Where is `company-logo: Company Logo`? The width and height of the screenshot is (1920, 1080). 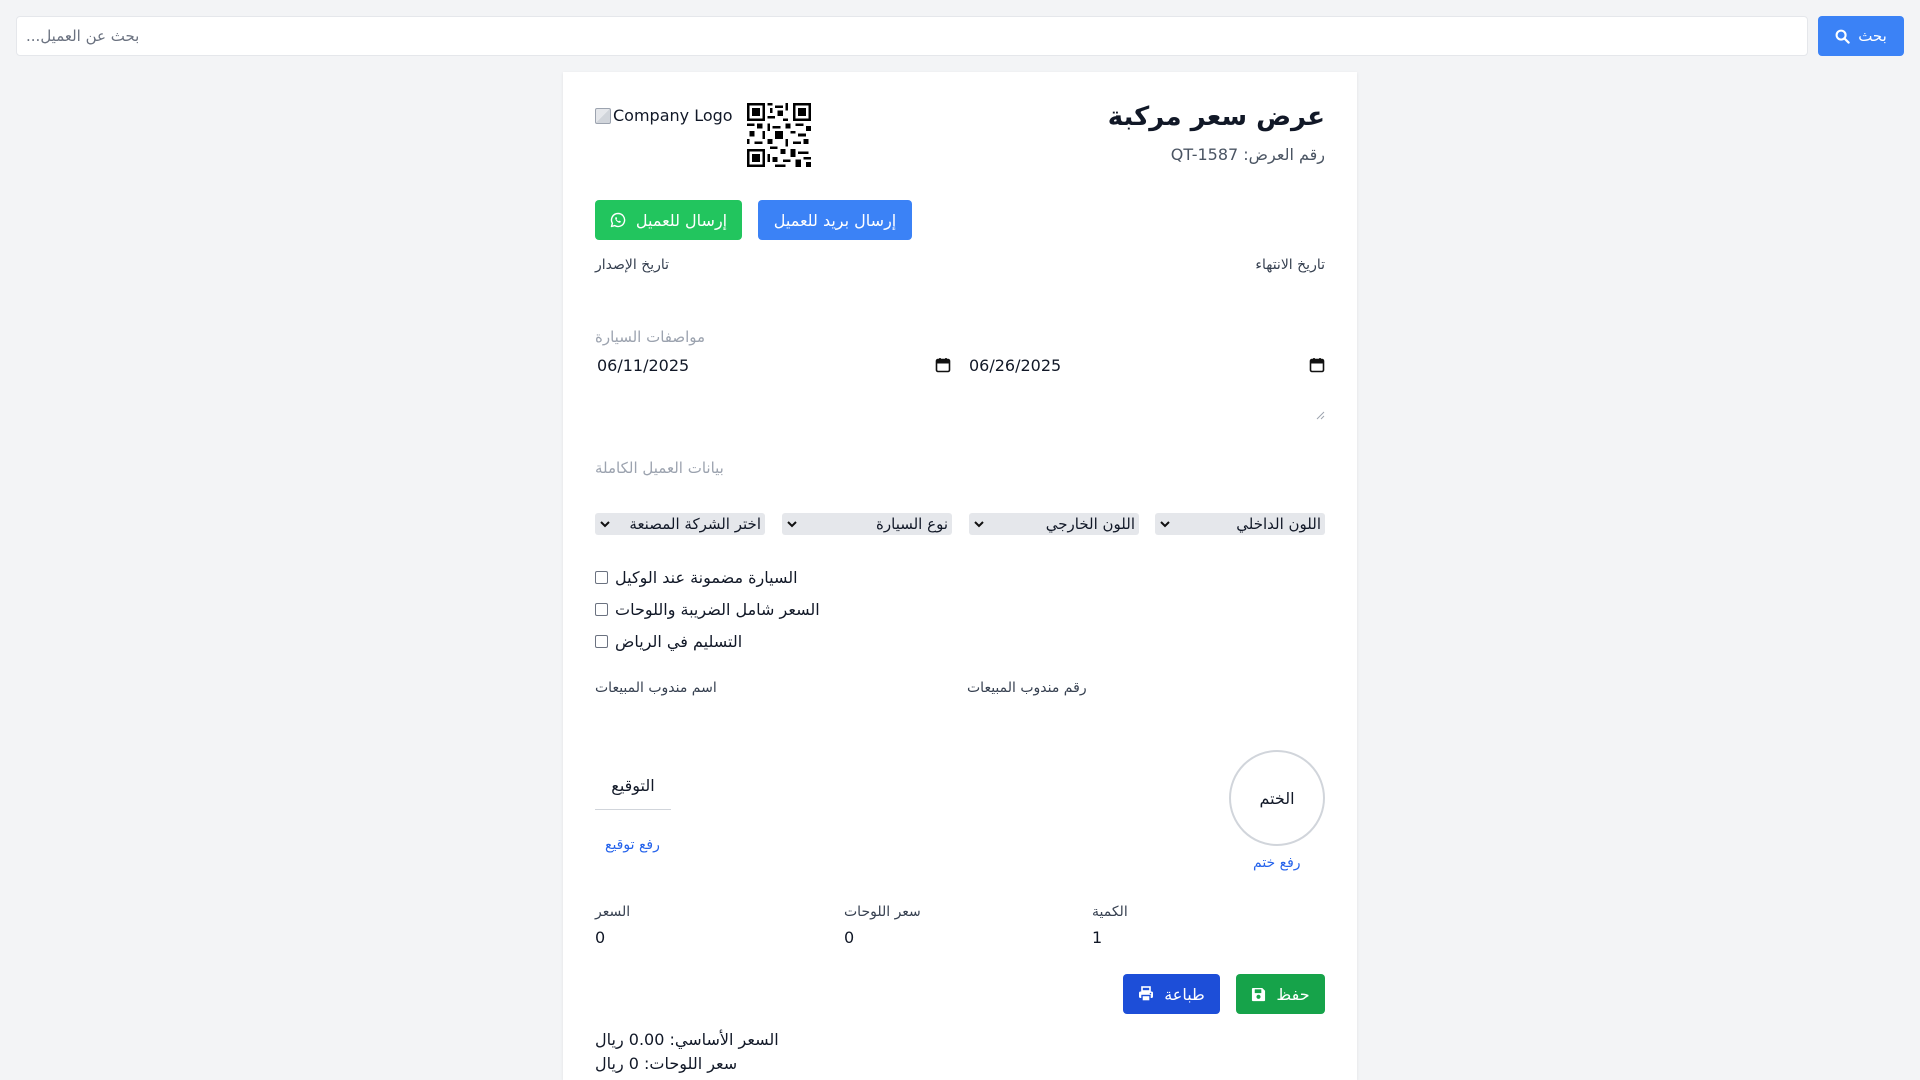 company-logo: Company Logo is located at coordinates (664, 115).